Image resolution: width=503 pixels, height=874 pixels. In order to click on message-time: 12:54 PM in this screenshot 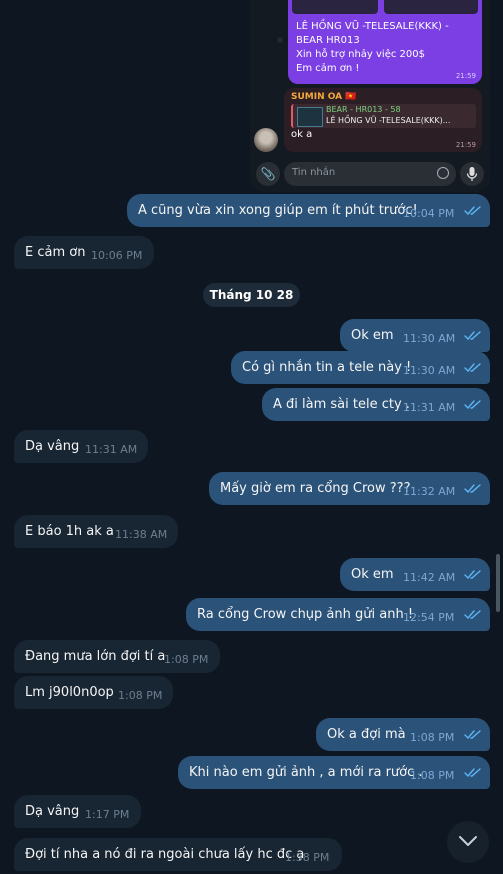, I will do `click(429, 617)`.